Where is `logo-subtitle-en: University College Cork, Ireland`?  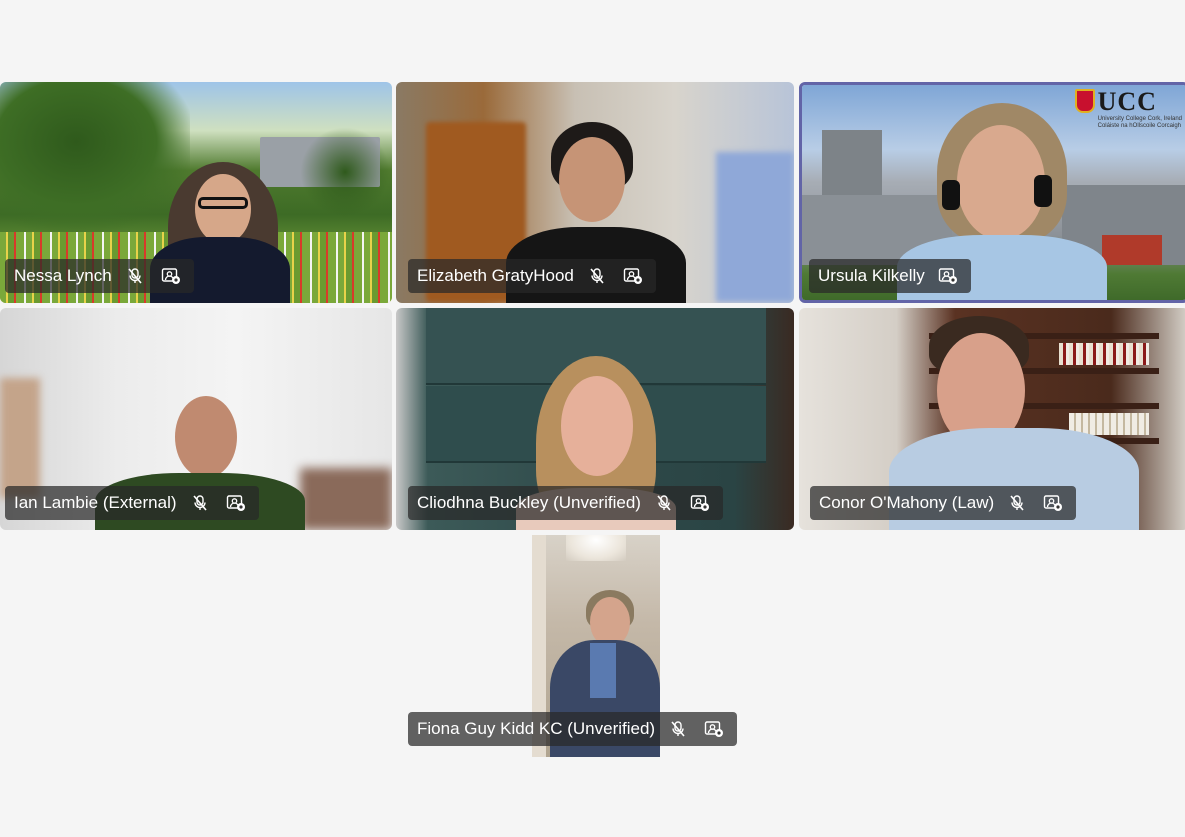 logo-subtitle-en: University College Cork, Ireland is located at coordinates (1139, 119).